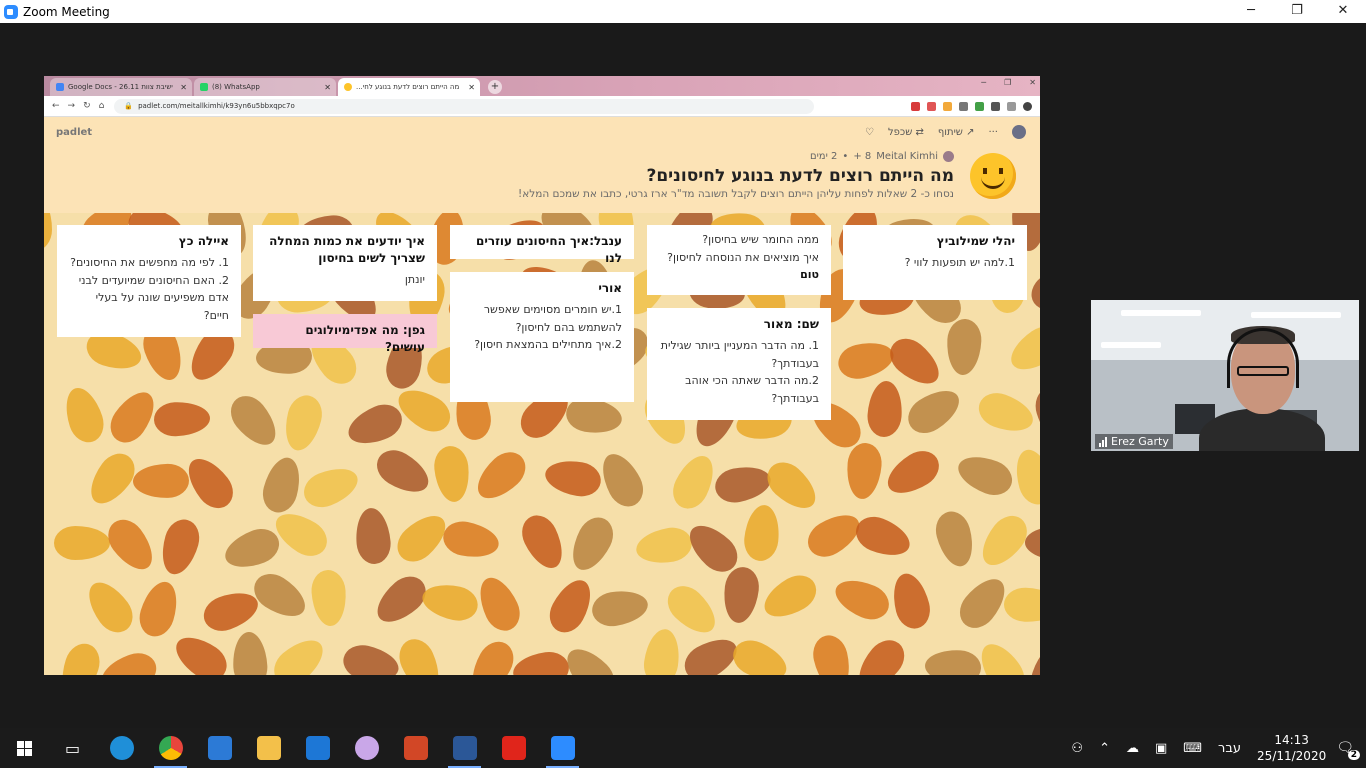  What do you see at coordinates (959, 262) in the screenshot?
I see `post-line: 1.למה יש תופעות לווי ?` at bounding box center [959, 262].